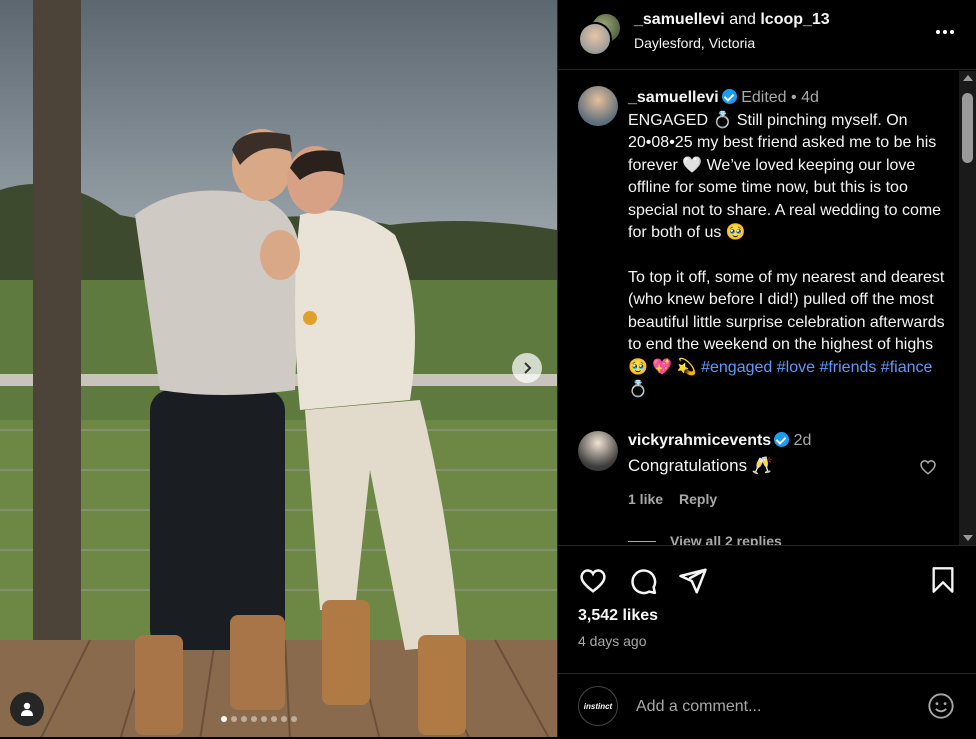  I want to click on view-replies-button: View all 2 replies, so click(705, 539).